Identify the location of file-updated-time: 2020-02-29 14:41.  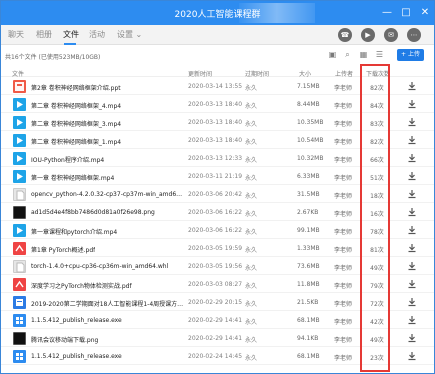
(215, 320).